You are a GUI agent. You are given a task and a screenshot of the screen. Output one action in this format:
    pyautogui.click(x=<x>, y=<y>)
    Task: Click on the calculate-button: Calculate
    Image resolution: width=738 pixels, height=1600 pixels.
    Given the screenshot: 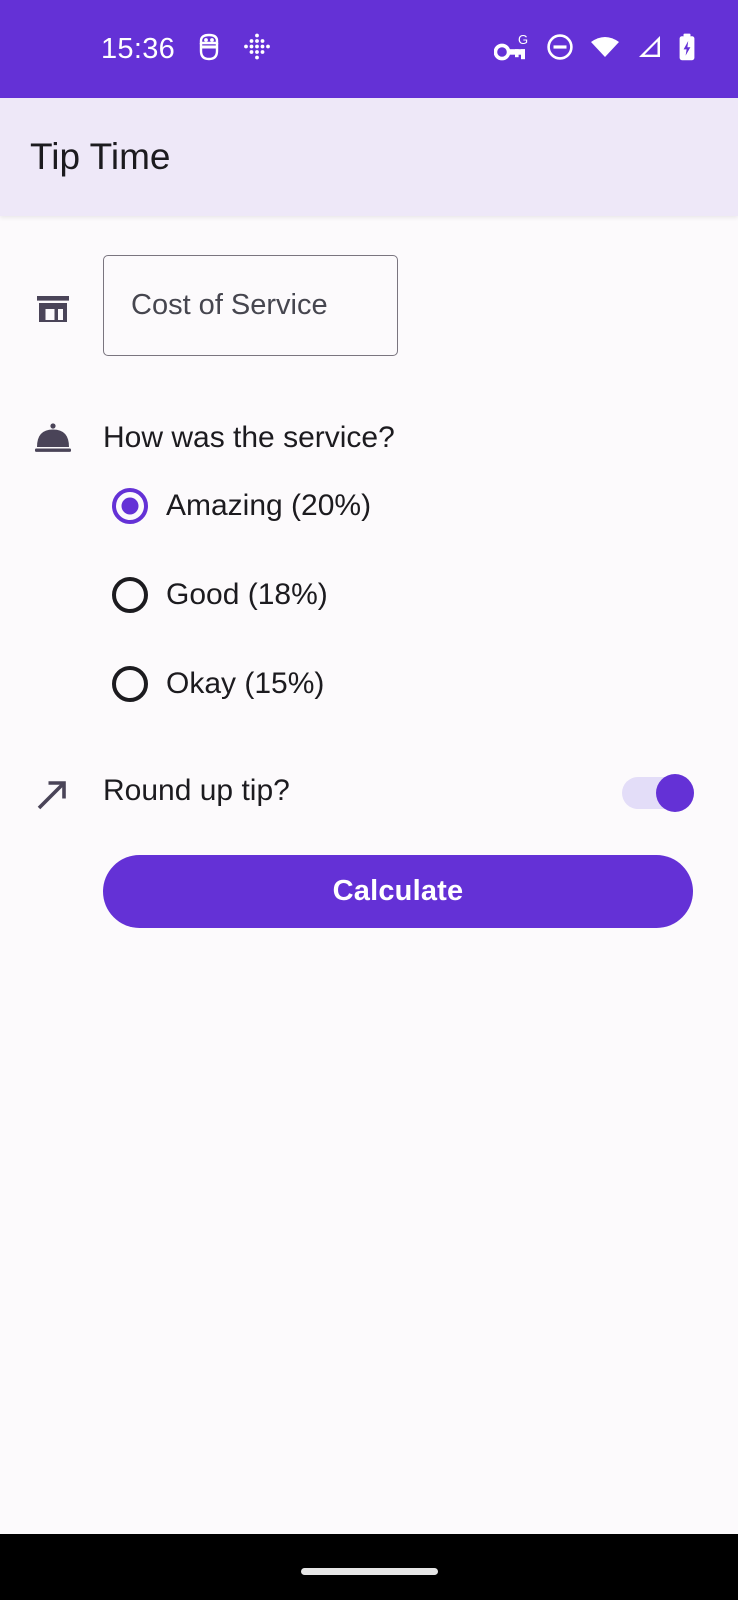 What is the action you would take?
    pyautogui.click(x=398, y=891)
    